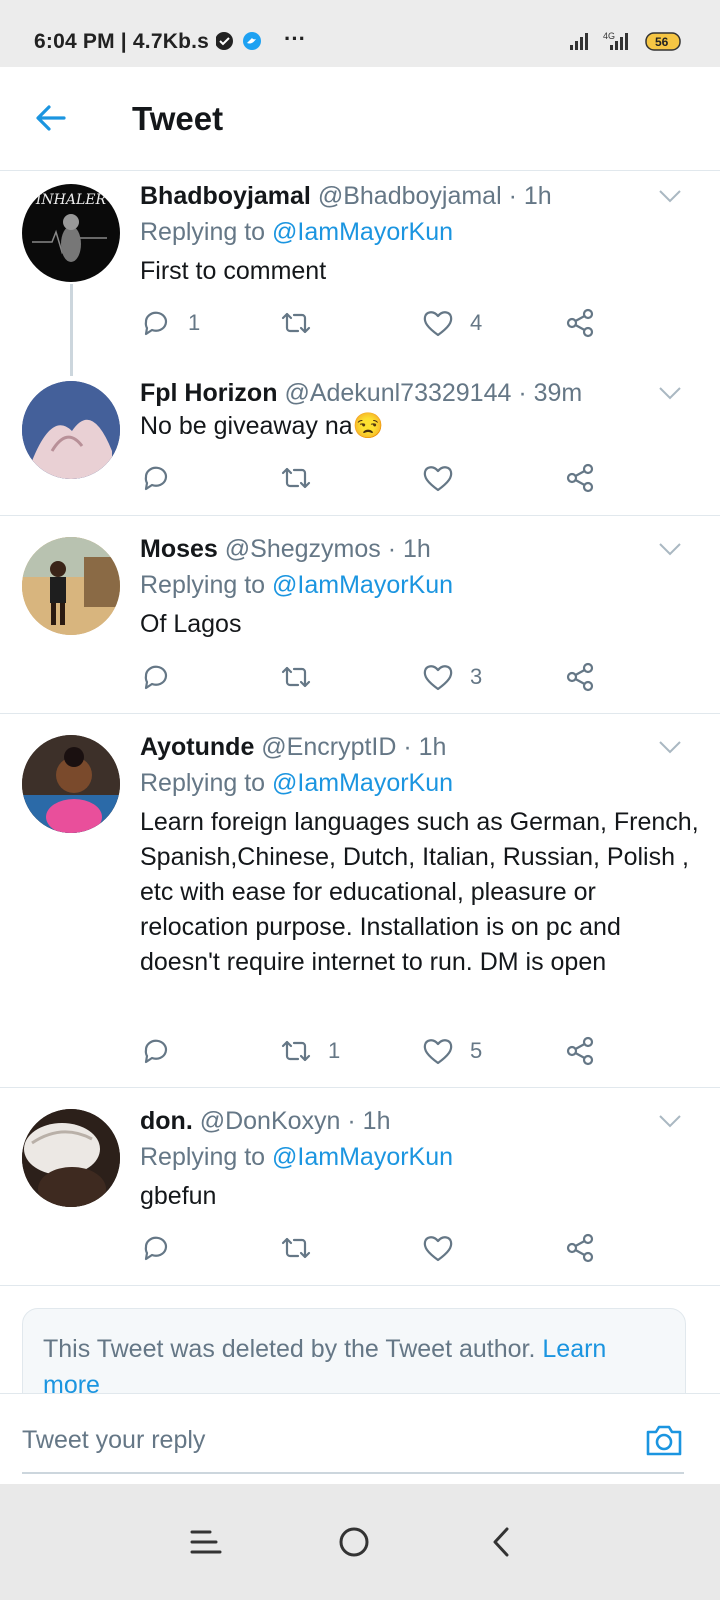 This screenshot has width=720, height=1600. Describe the element at coordinates (233, 271) in the screenshot. I see `tweet-text: First to comment` at that location.